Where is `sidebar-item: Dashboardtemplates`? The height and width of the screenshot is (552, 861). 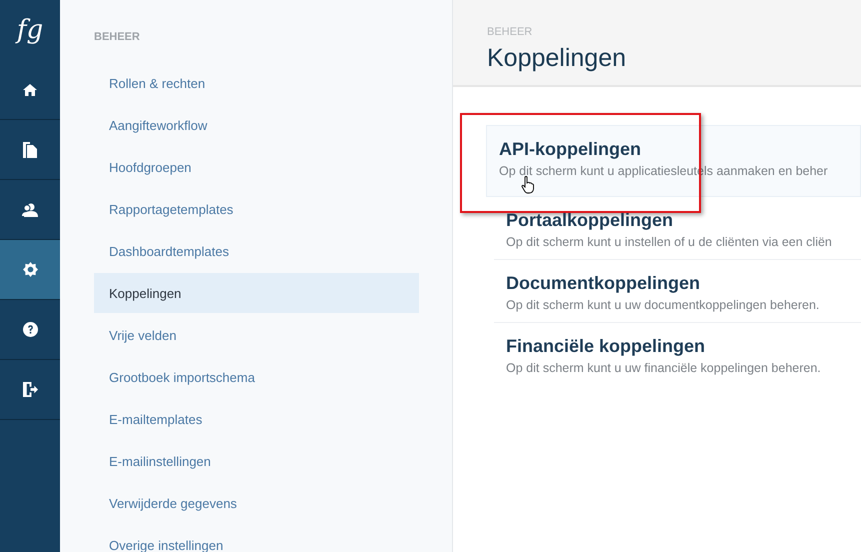 sidebar-item: Dashboardtemplates is located at coordinates (256, 251).